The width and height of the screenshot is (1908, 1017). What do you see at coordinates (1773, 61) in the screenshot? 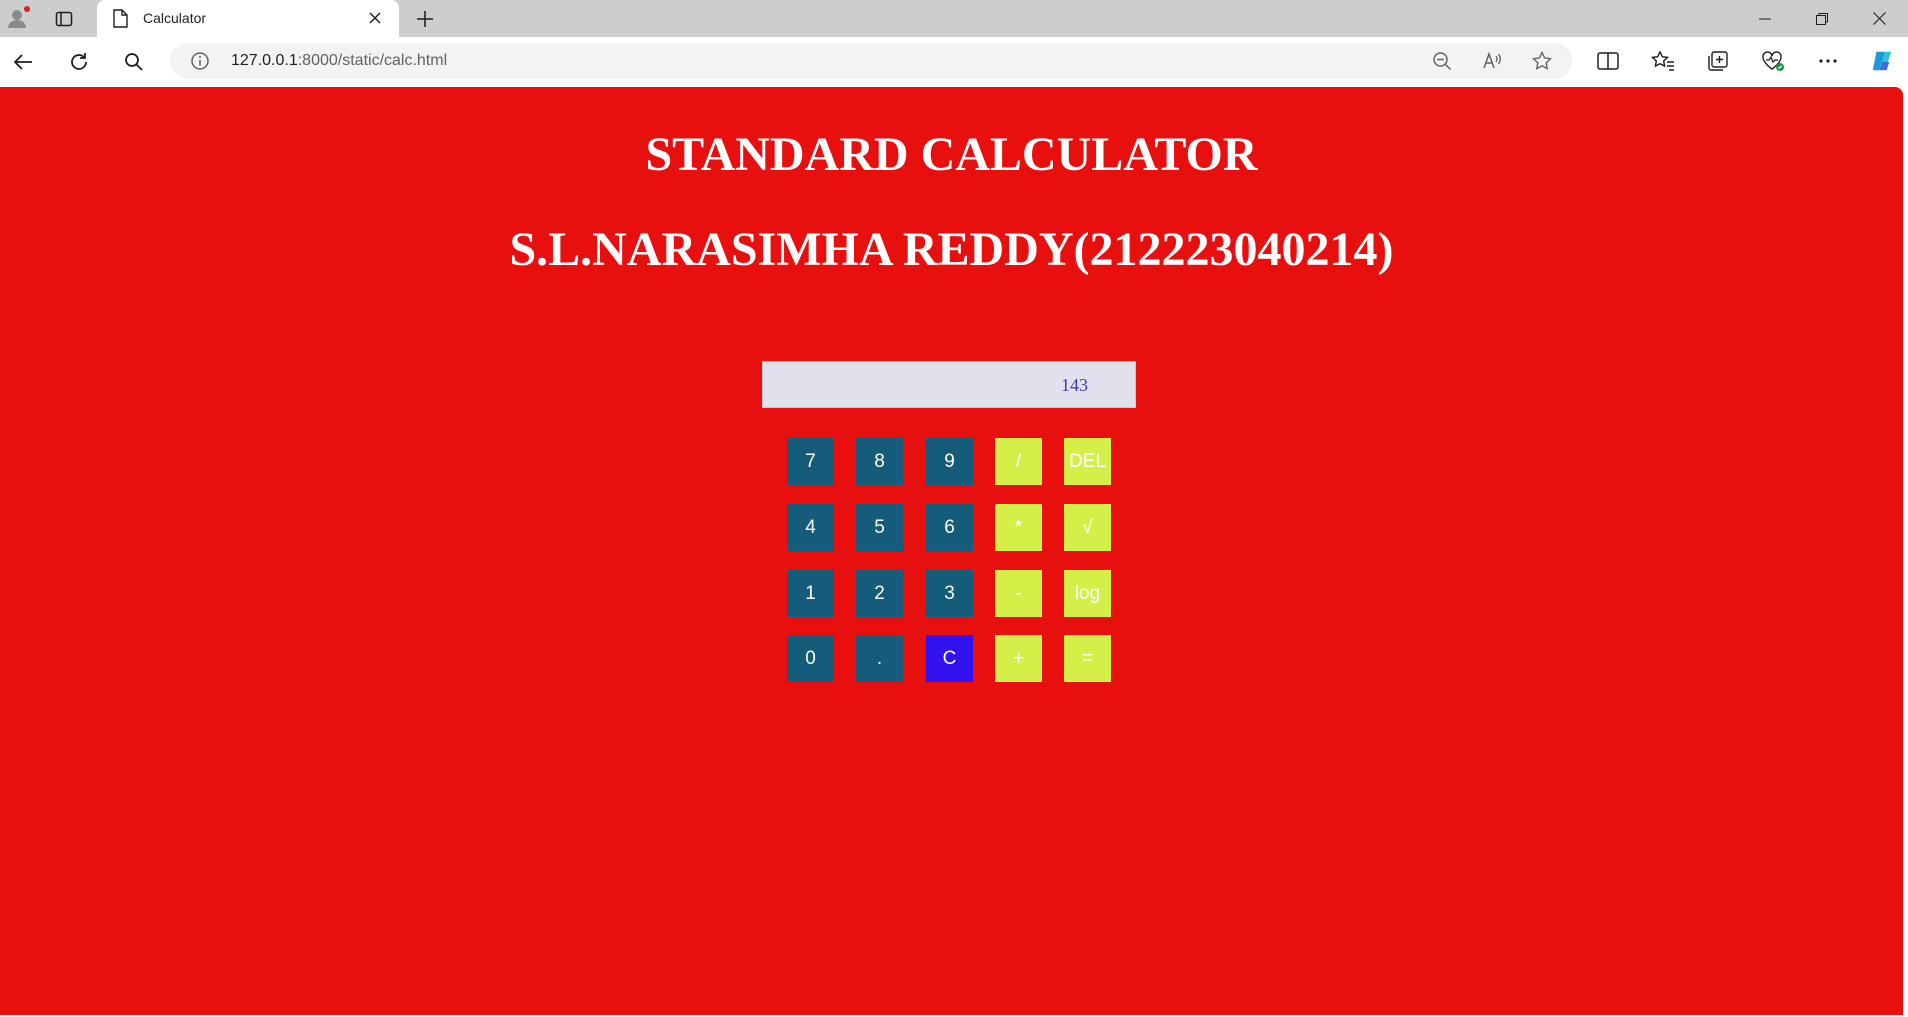
I see `browser-essentials-icon` at bounding box center [1773, 61].